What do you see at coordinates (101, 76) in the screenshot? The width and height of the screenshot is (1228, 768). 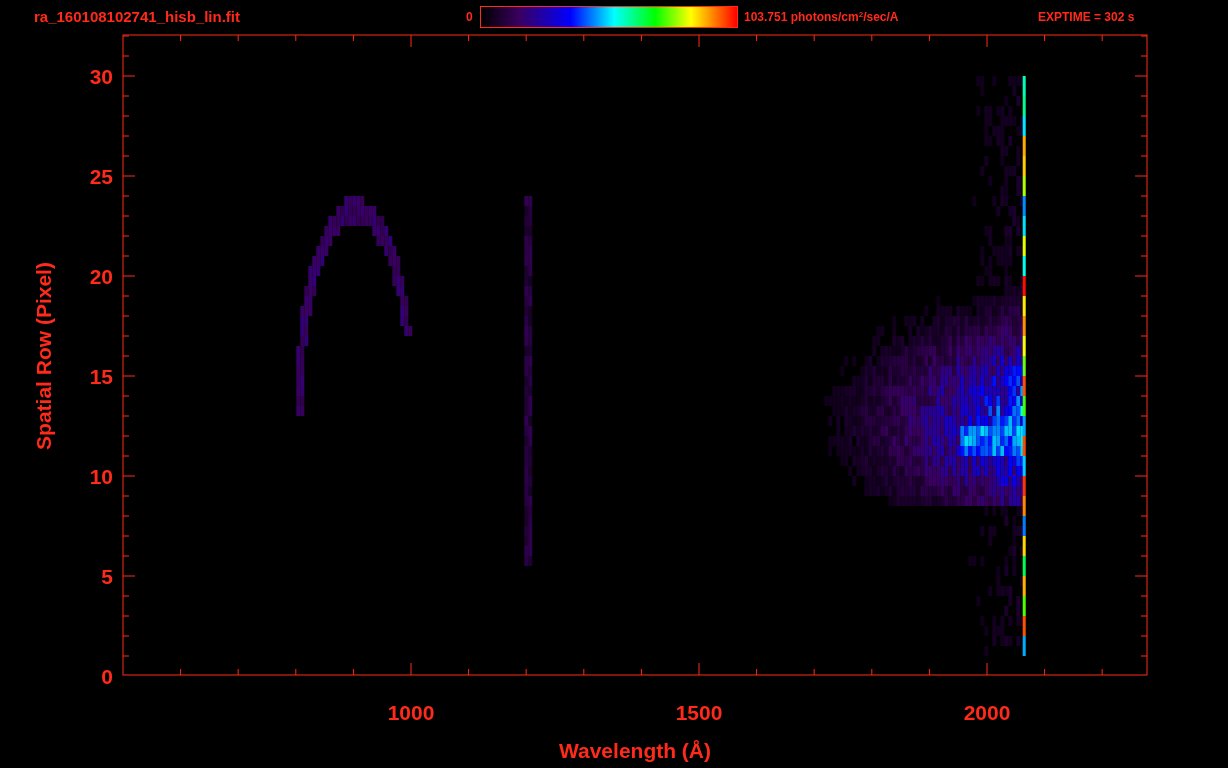 I see `y-tick-label: 30` at bounding box center [101, 76].